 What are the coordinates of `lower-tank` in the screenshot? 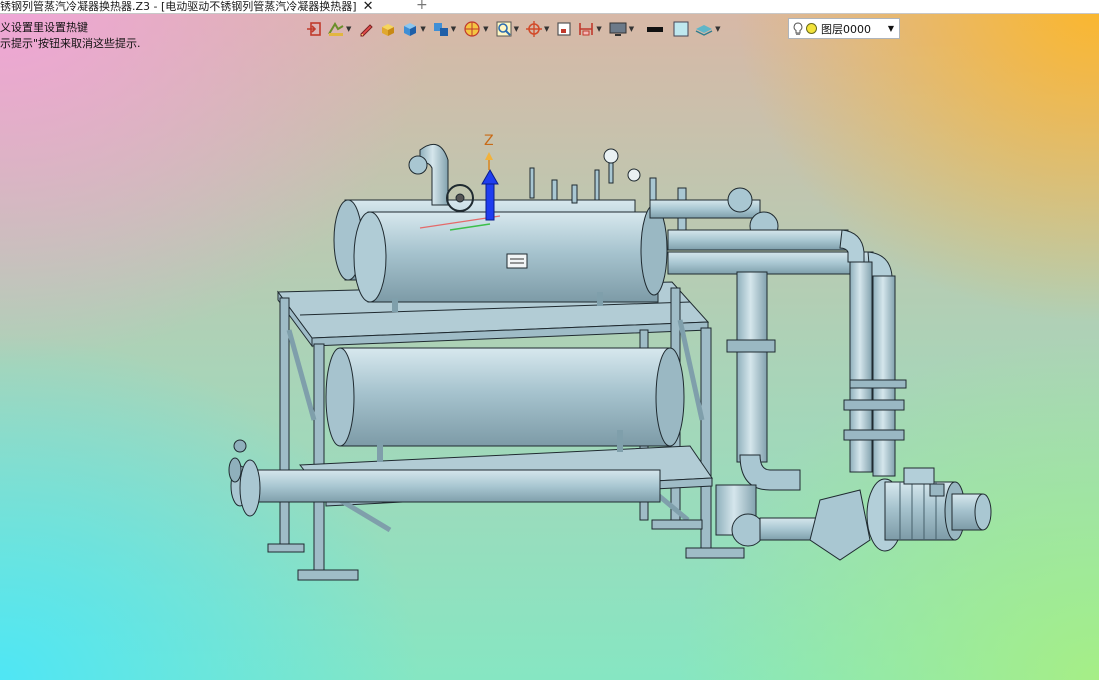 It's located at (505, 404).